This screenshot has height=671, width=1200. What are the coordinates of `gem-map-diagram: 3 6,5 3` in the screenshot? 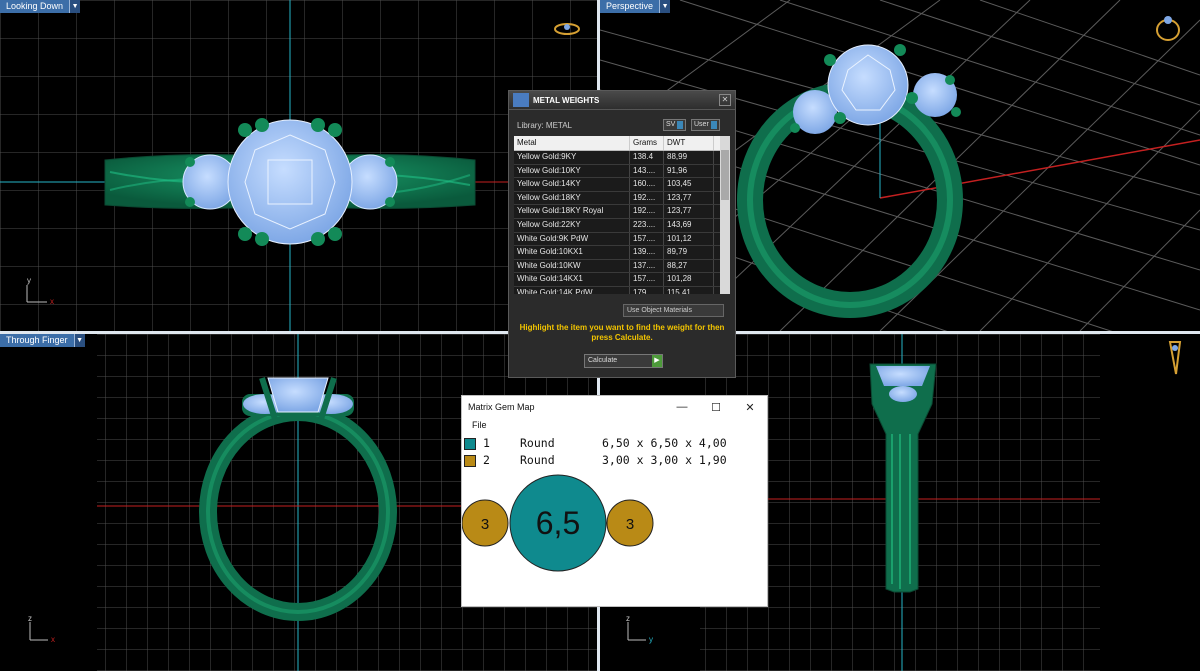 It's located at (558, 523).